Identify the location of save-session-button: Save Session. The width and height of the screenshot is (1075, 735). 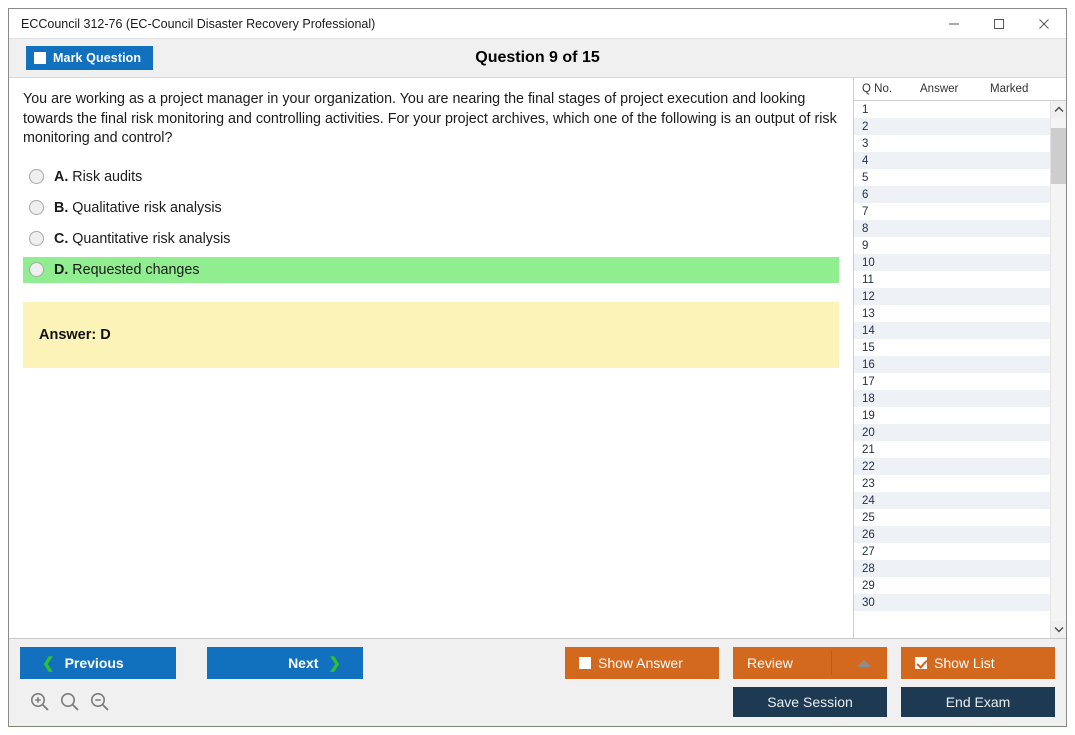
(810, 702).